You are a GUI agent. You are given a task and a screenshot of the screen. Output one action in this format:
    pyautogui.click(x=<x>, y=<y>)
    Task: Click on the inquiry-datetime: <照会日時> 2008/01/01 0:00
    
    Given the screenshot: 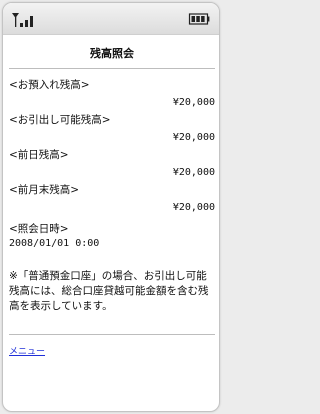 What is the action you would take?
    pyautogui.click(x=112, y=236)
    